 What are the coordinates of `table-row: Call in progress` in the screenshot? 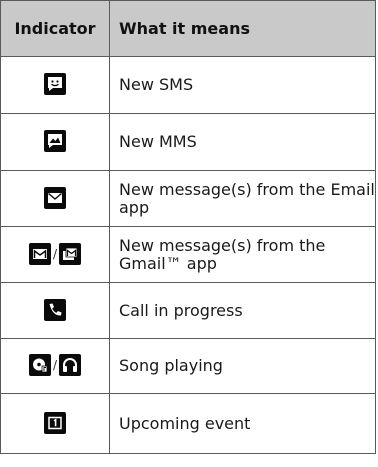 It's located at (188, 310).